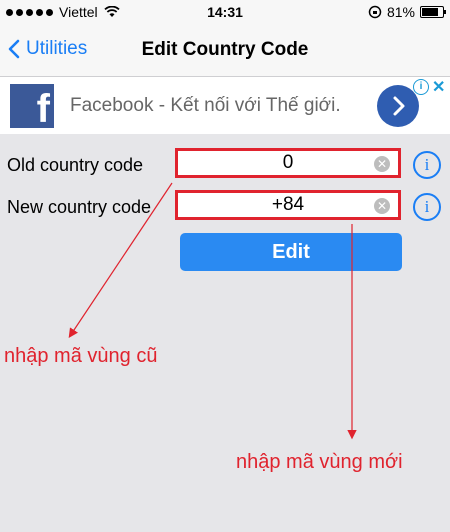  I want to click on old-code-annotation: nhập mã vùng cũ, so click(81, 356).